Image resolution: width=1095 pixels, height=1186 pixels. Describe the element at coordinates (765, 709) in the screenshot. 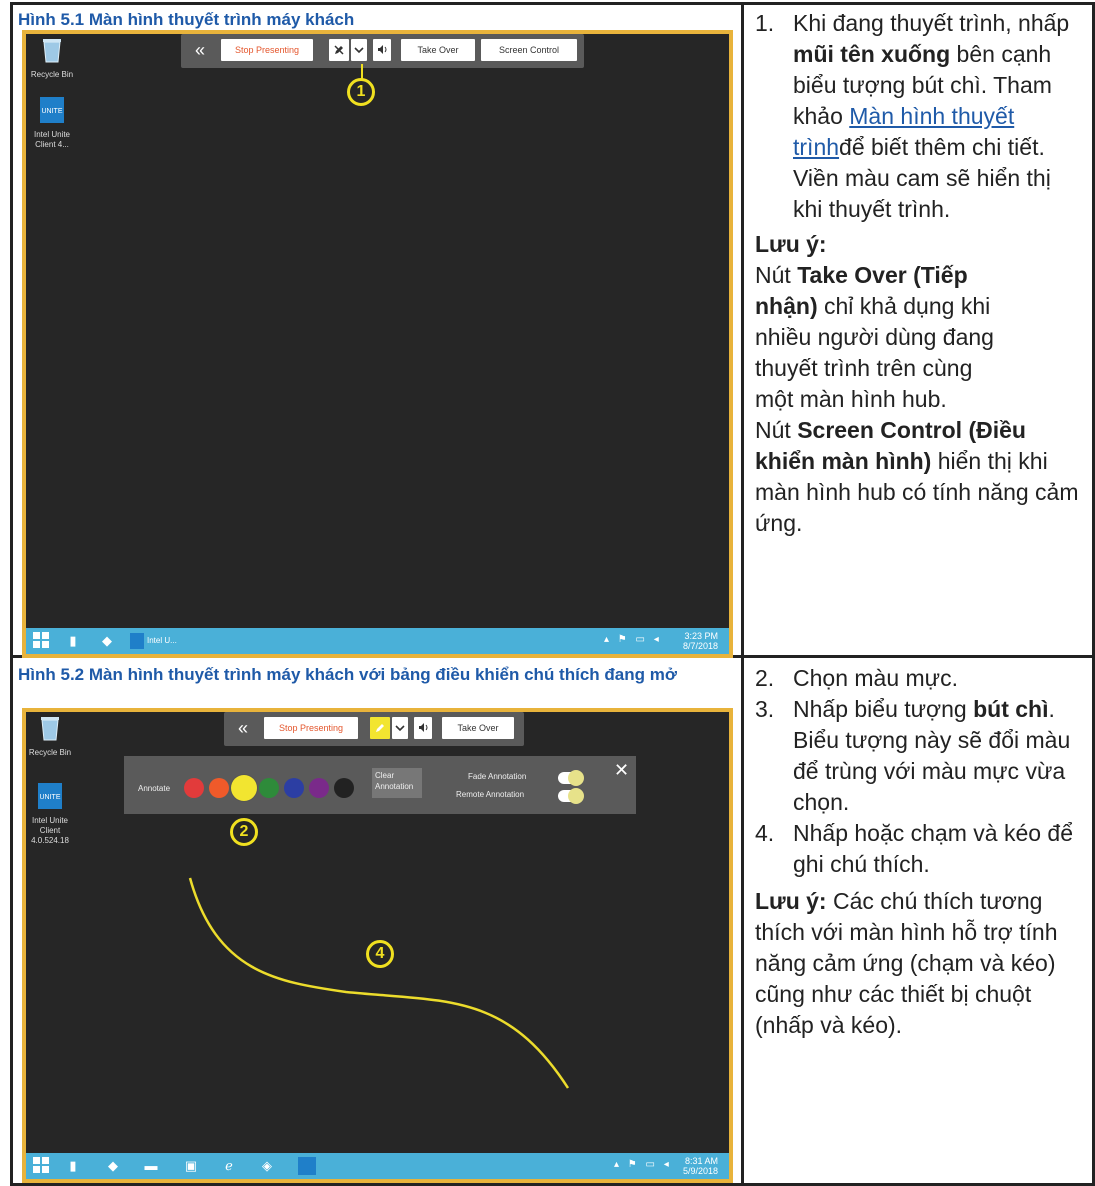

I see `list-number: 3.` at that location.